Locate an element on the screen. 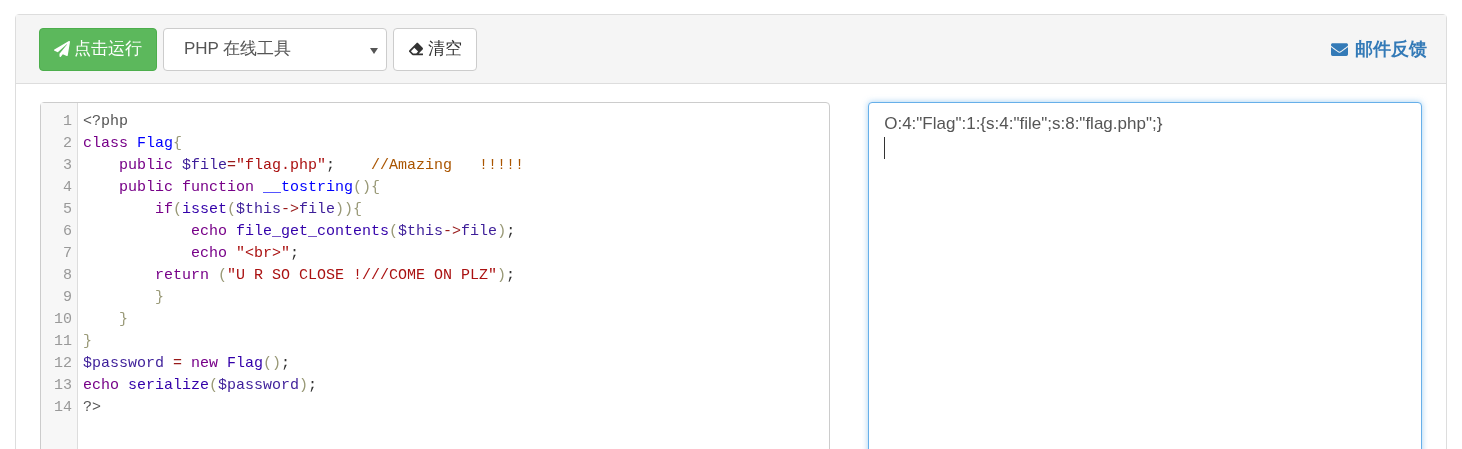 This screenshot has width=1462, height=449. clear-button: 清空 is located at coordinates (435, 49).